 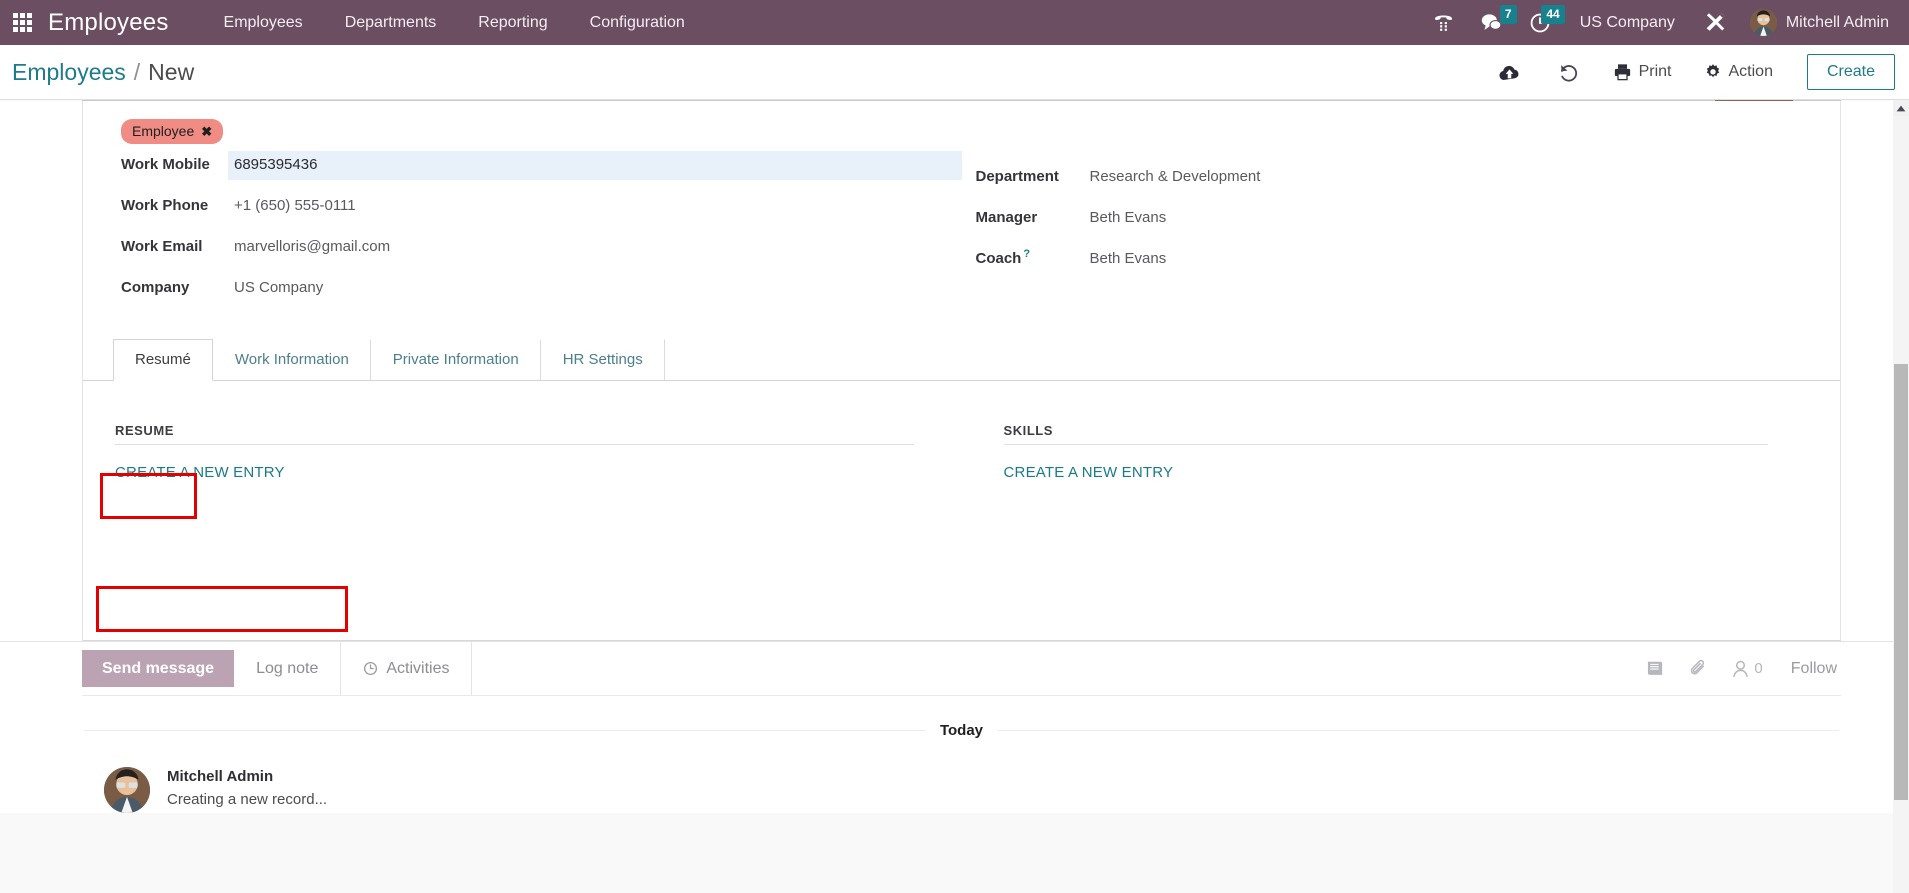 What do you see at coordinates (1901, 582) in the screenshot?
I see `scrollbar-thumb` at bounding box center [1901, 582].